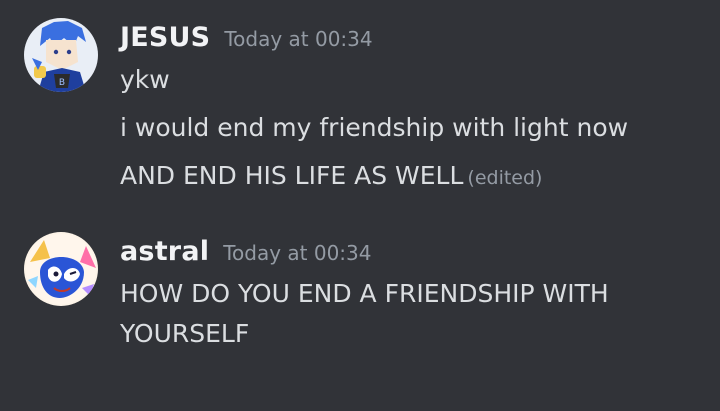 This screenshot has width=720, height=411. I want to click on message-header: JESUS Today at 00:34, so click(246, 37).